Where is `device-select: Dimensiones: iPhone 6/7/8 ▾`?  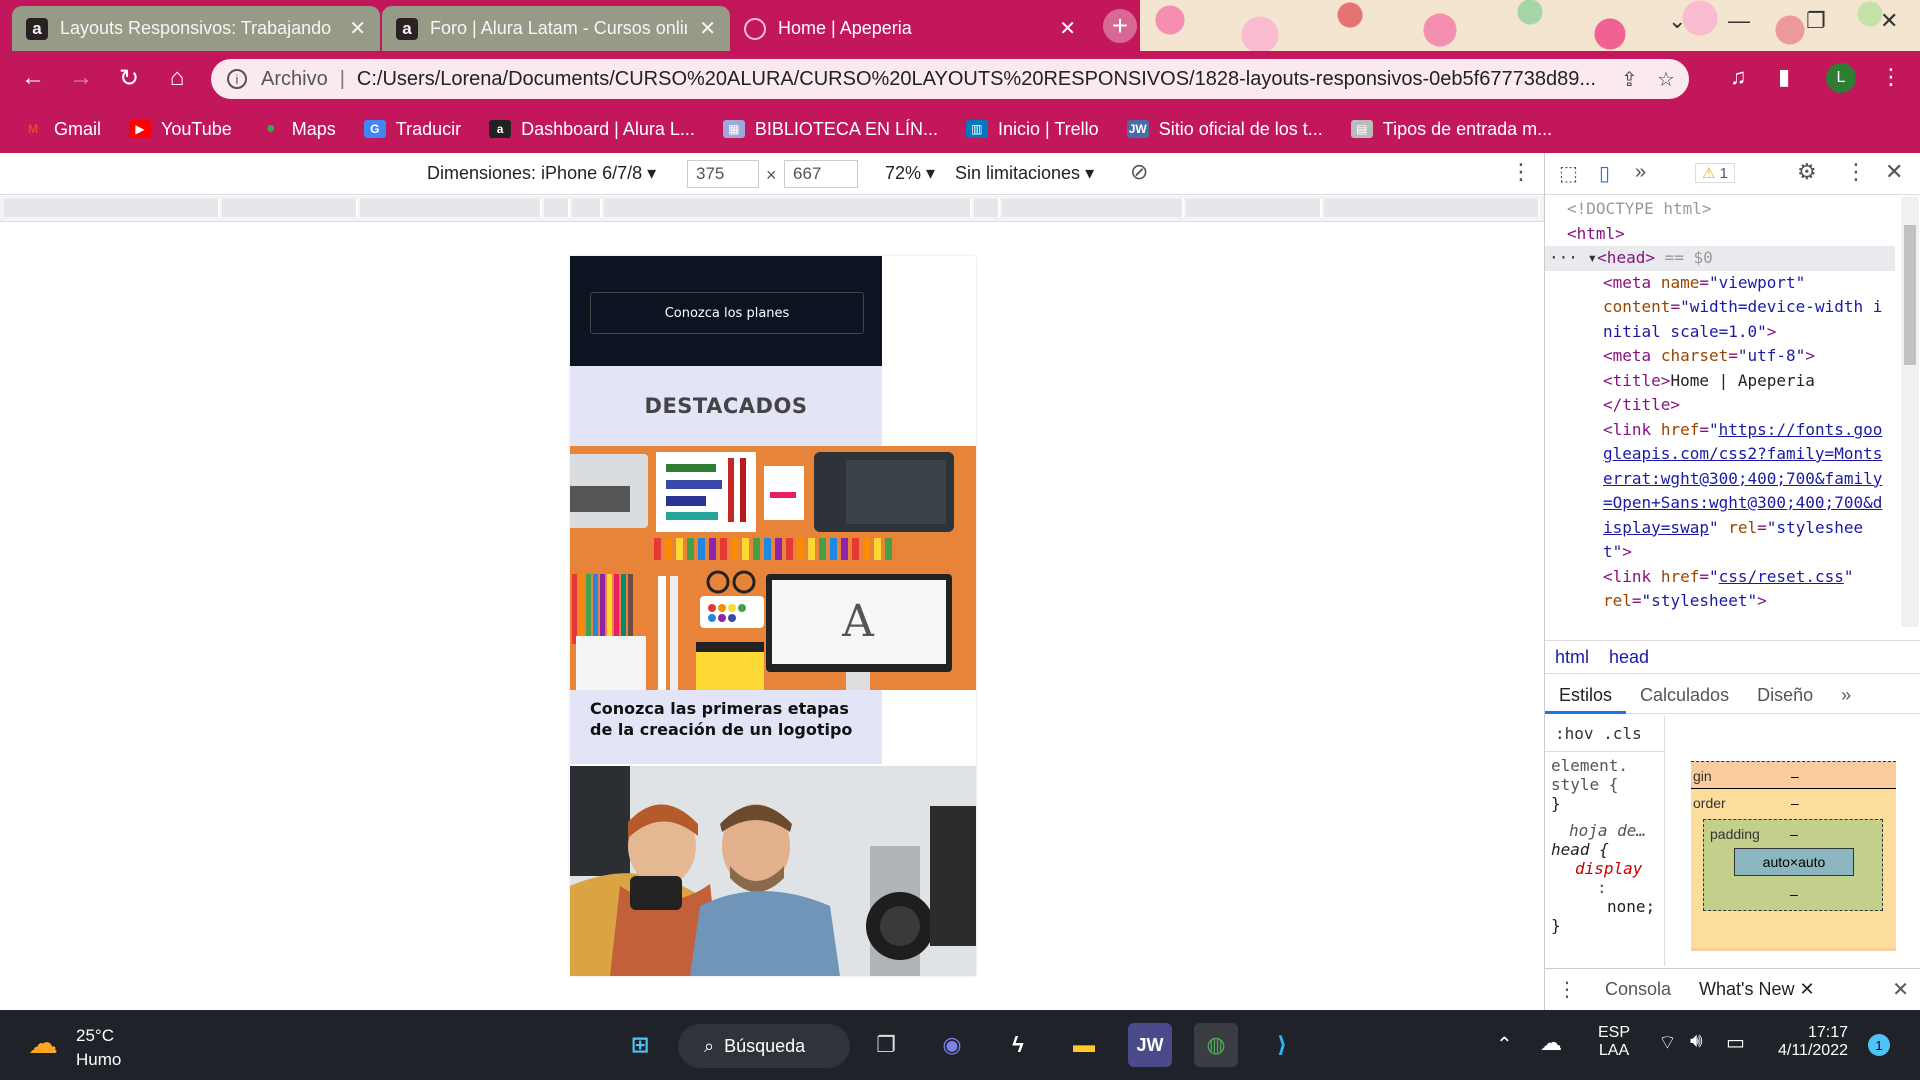 device-select: Dimensiones: iPhone 6/7/8 ▾ is located at coordinates (541, 173).